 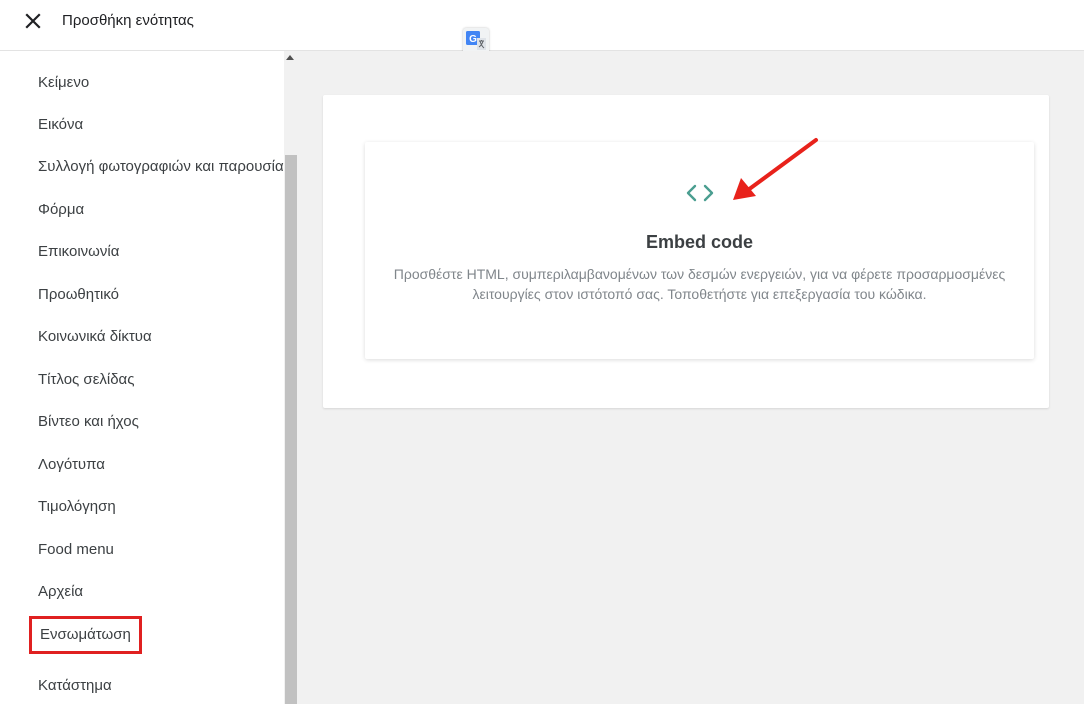 I want to click on sidebar-item-contact: Επικοινωνία, so click(x=161, y=252).